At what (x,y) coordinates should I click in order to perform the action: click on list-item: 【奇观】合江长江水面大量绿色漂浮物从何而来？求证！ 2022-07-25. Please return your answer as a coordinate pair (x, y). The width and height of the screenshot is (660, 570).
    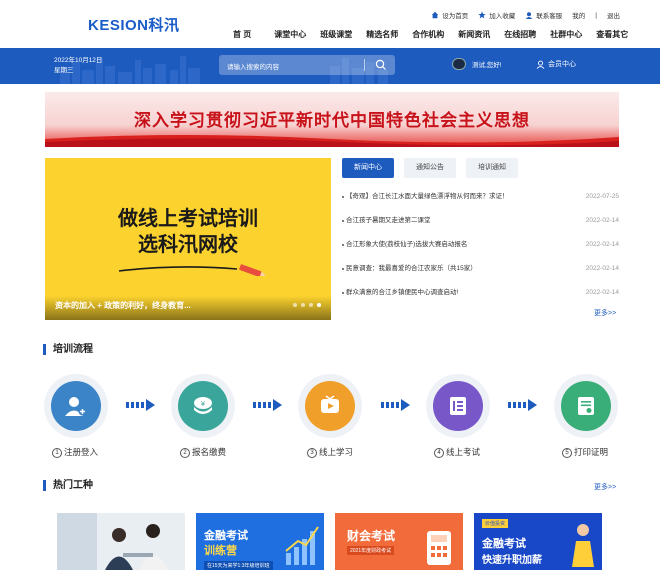
    Looking at the image, I should click on (480, 202).